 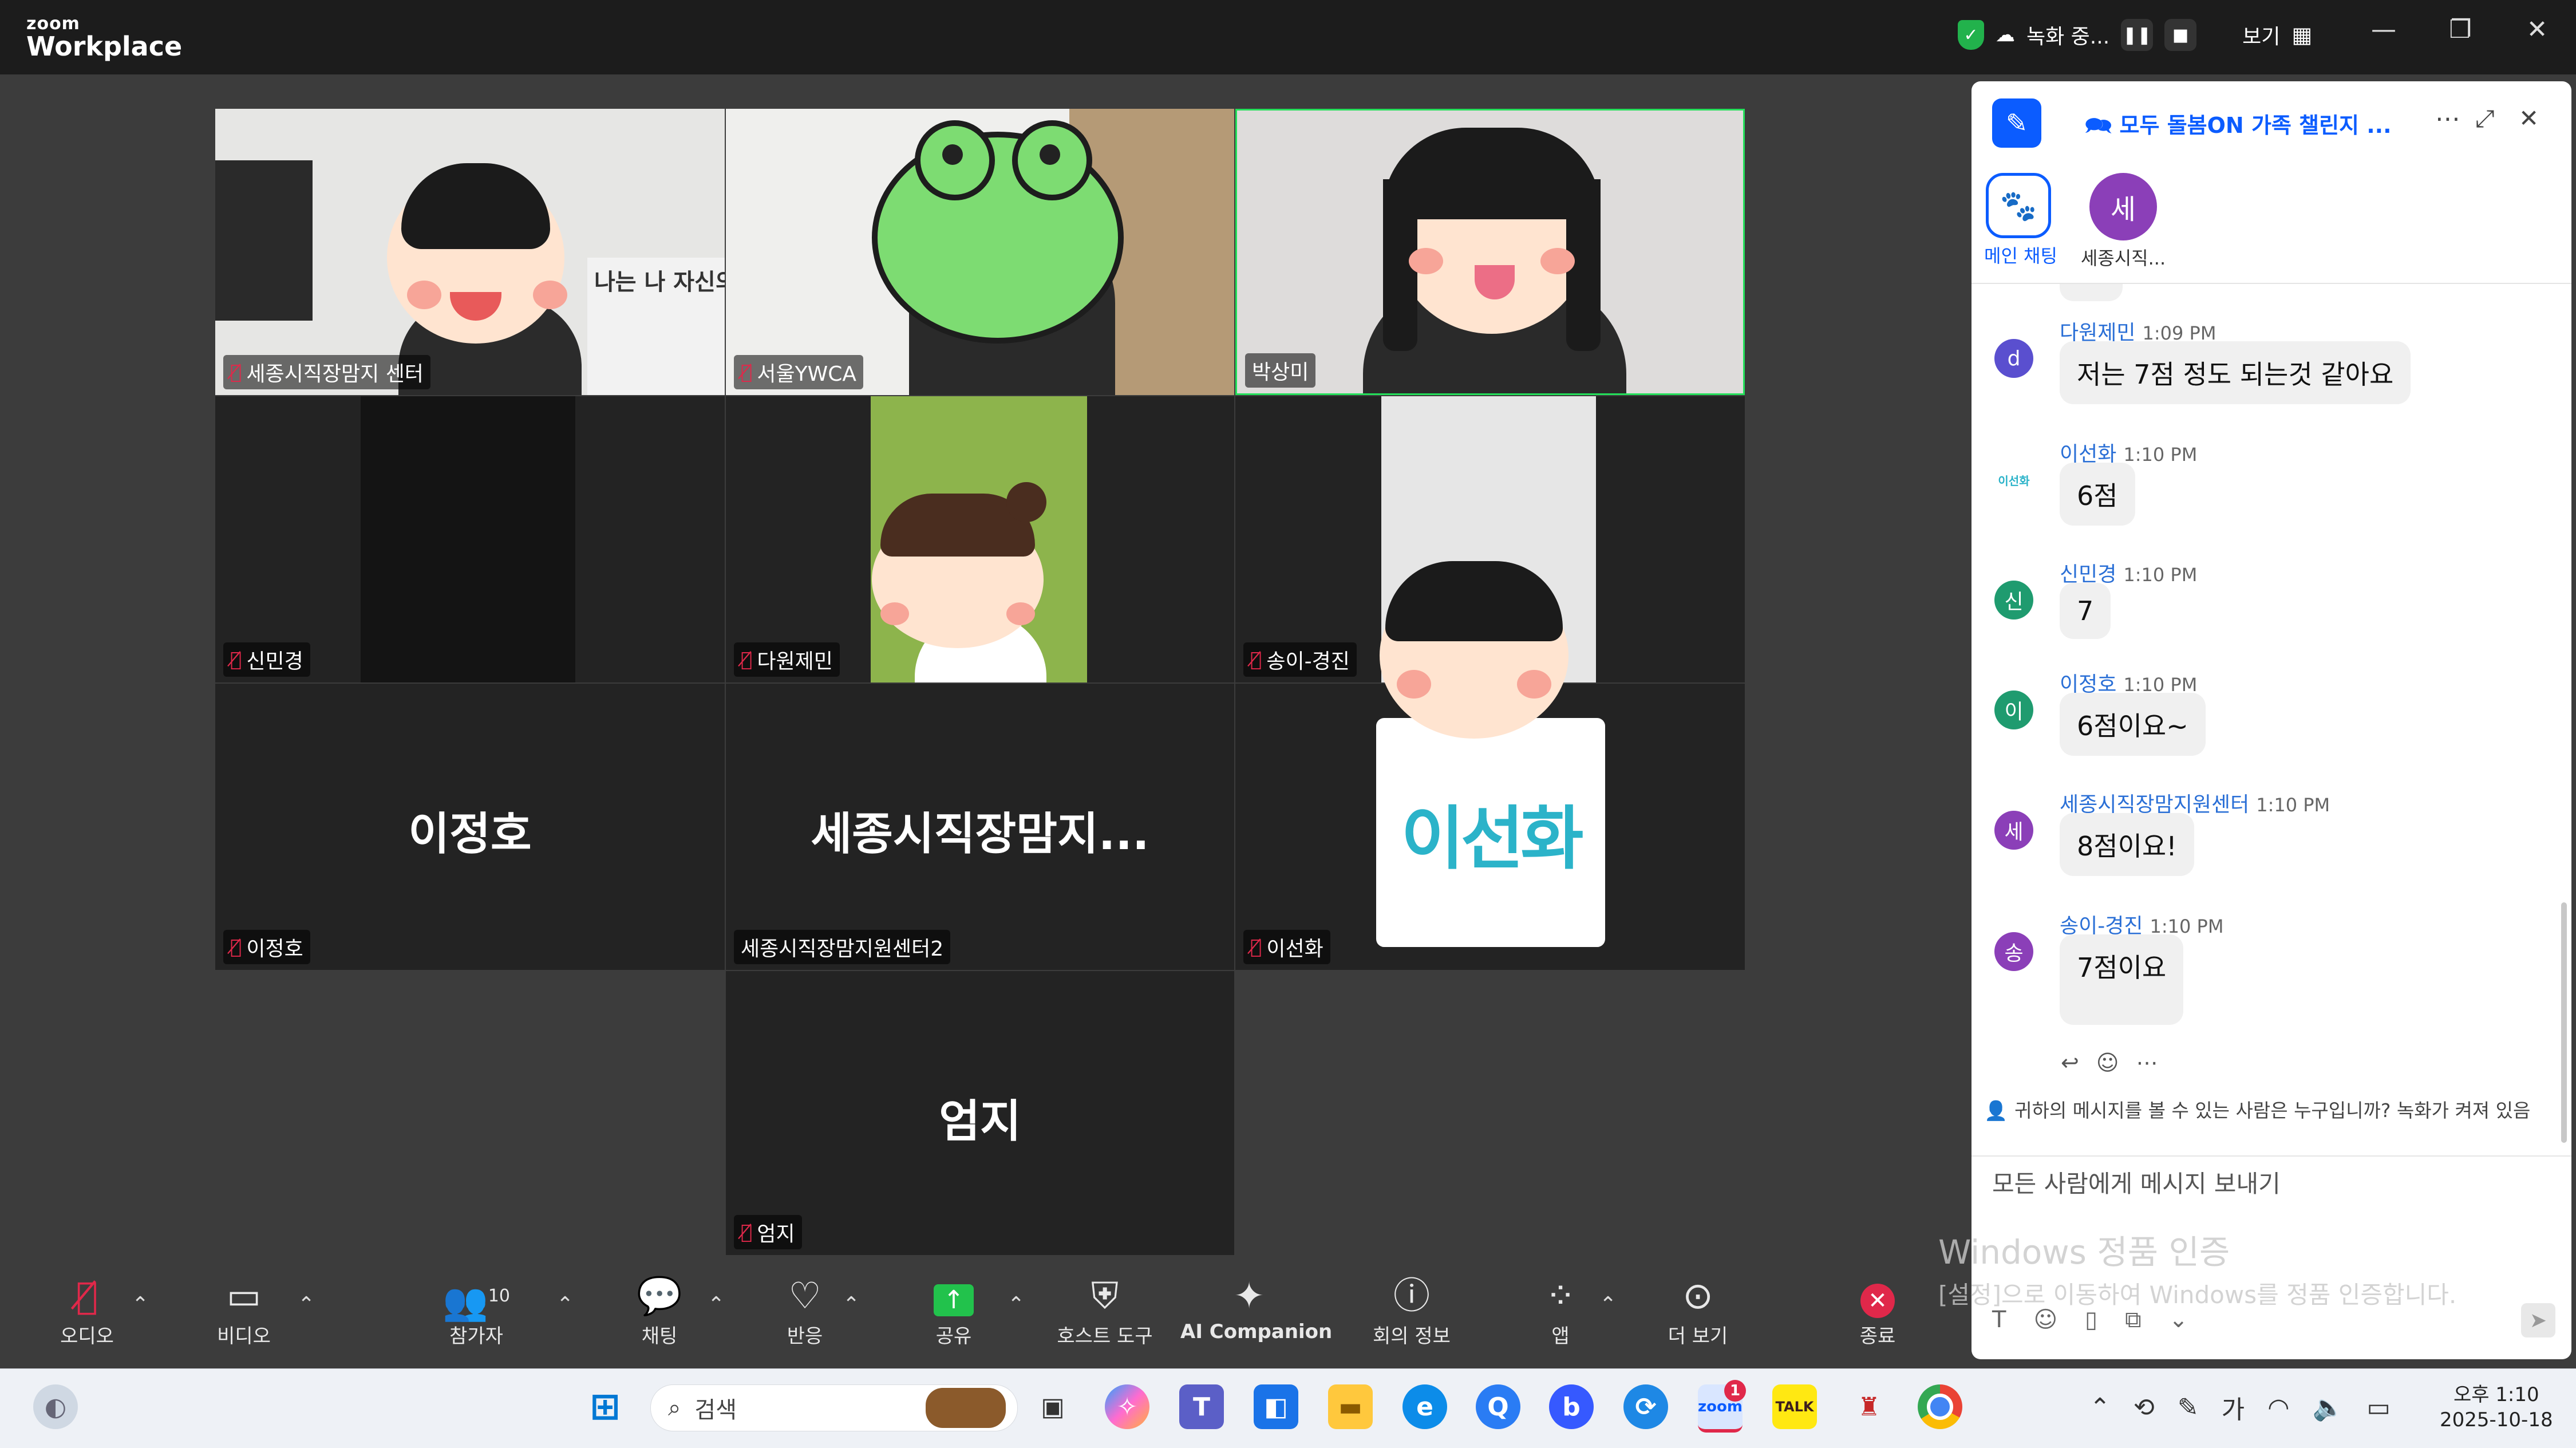 I want to click on video-tile: 엄지 🎙̸ 엄지, so click(x=980, y=1113).